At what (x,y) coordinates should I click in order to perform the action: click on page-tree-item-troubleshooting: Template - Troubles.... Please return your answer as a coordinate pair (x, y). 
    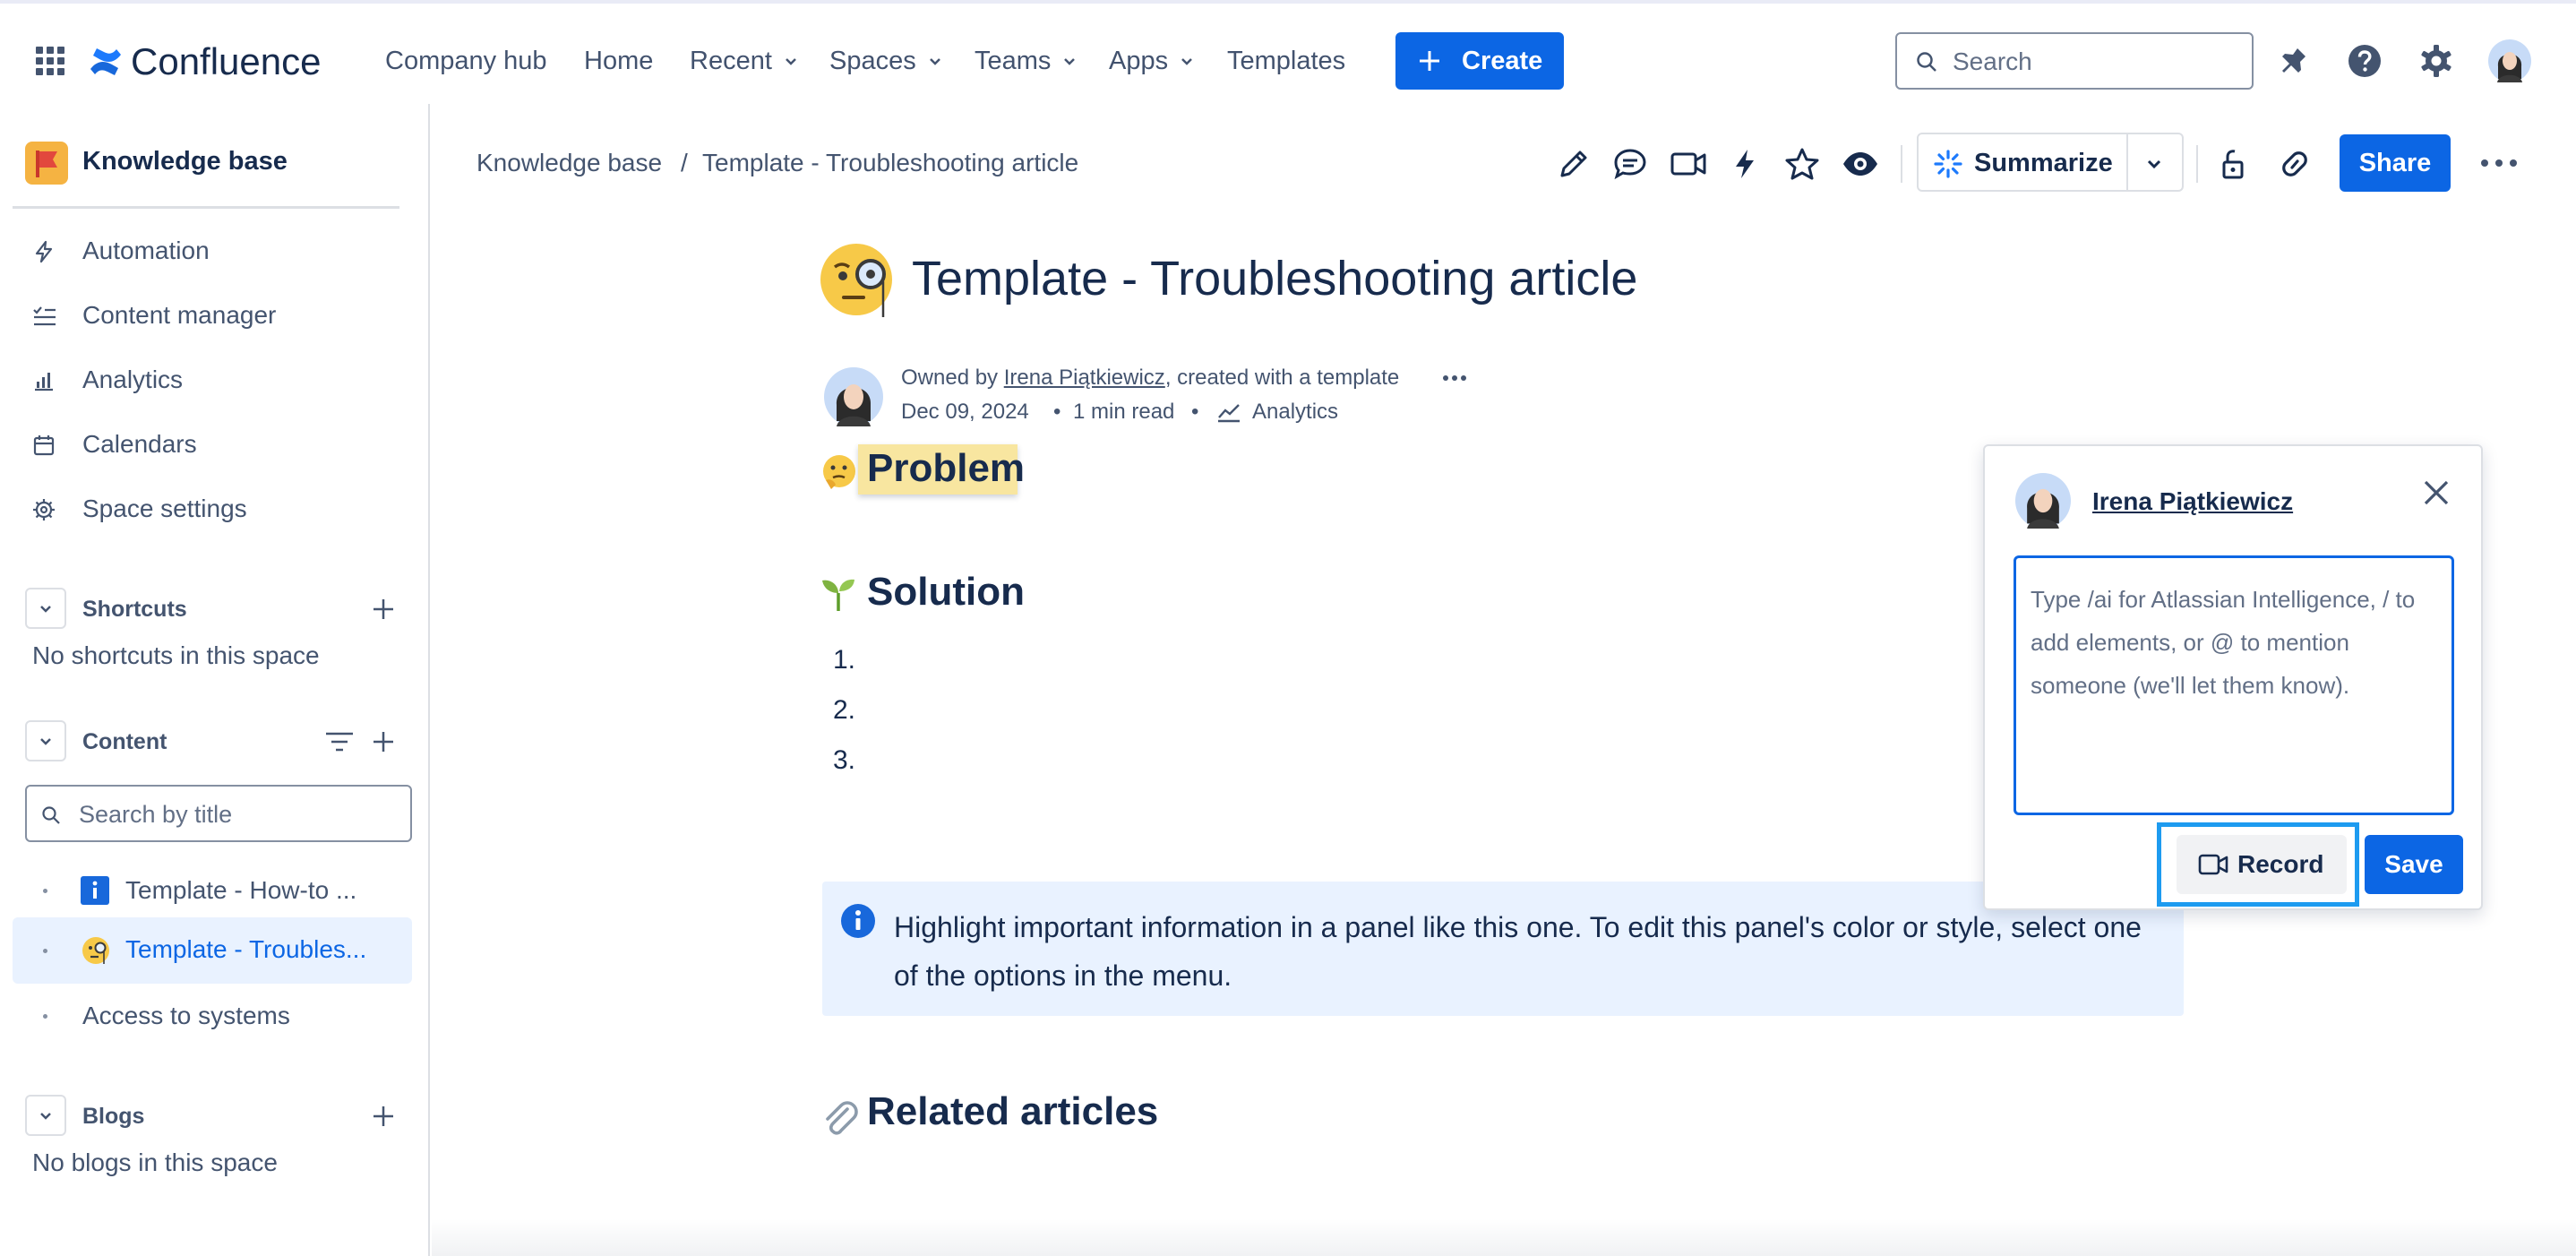
    Looking at the image, I should click on (212, 951).